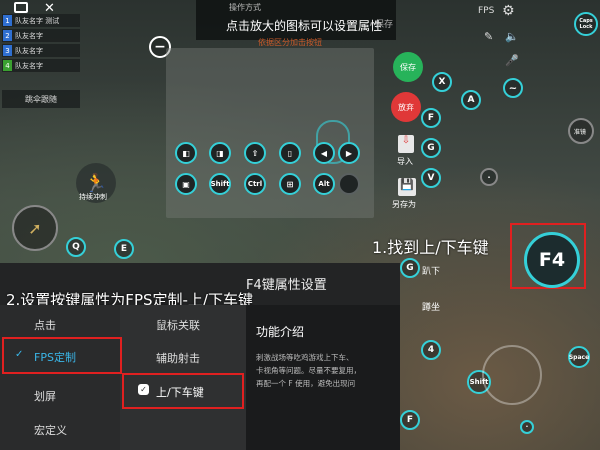  What do you see at coordinates (45, 325) in the screenshot?
I see `mode-click: 点击` at bounding box center [45, 325].